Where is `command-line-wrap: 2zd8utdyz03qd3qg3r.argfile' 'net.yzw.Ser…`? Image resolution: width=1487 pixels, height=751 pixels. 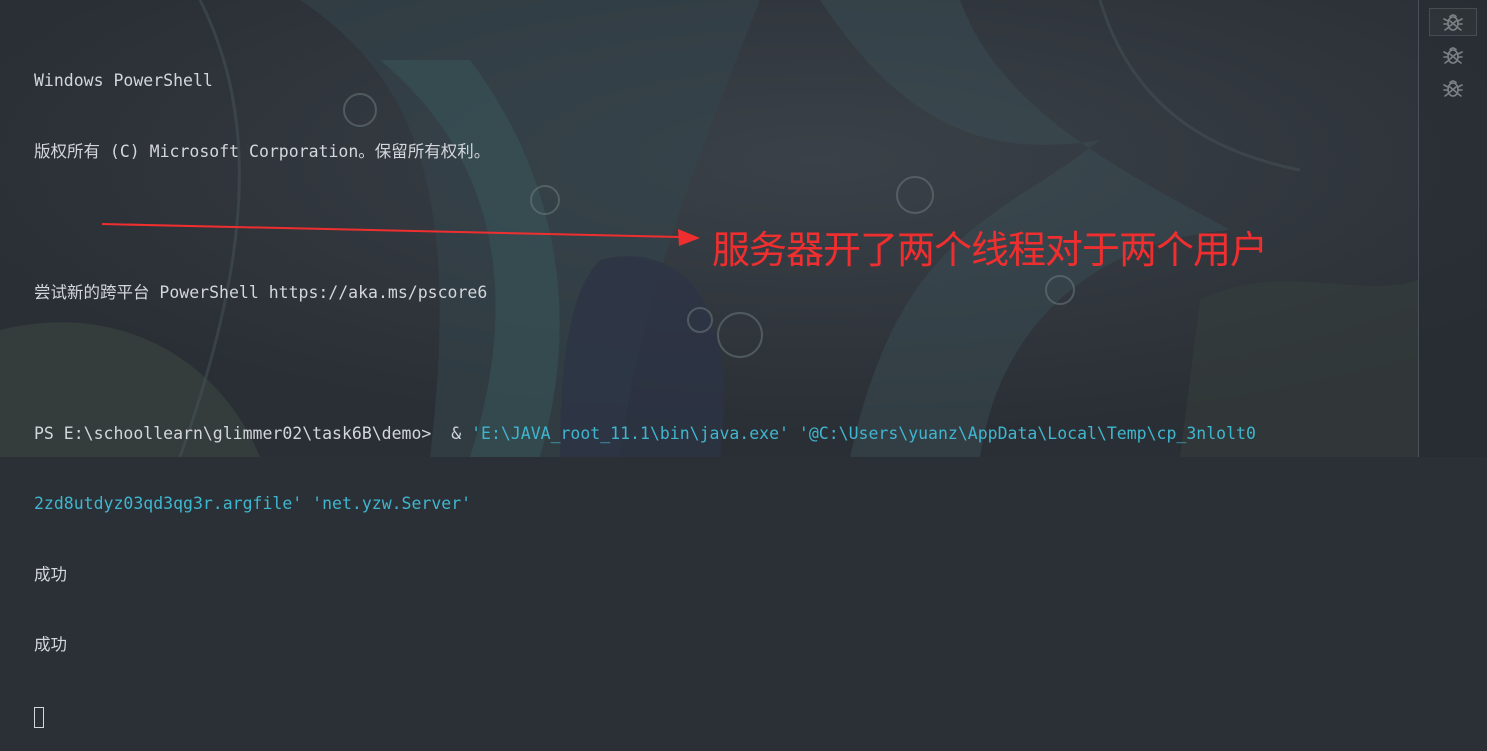 command-line-wrap: 2zd8utdyz03qd3qg3r.argfile' 'net.yzw.Ser… is located at coordinates (724, 504).